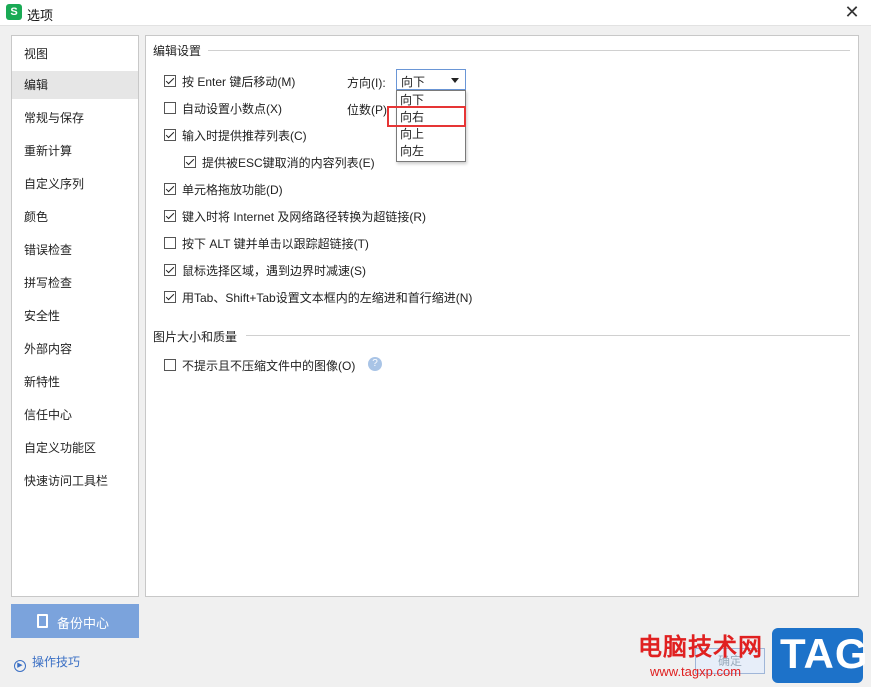 This screenshot has height=687, width=871. Describe the element at coordinates (426, 116) in the screenshot. I see `highlight-box` at that location.